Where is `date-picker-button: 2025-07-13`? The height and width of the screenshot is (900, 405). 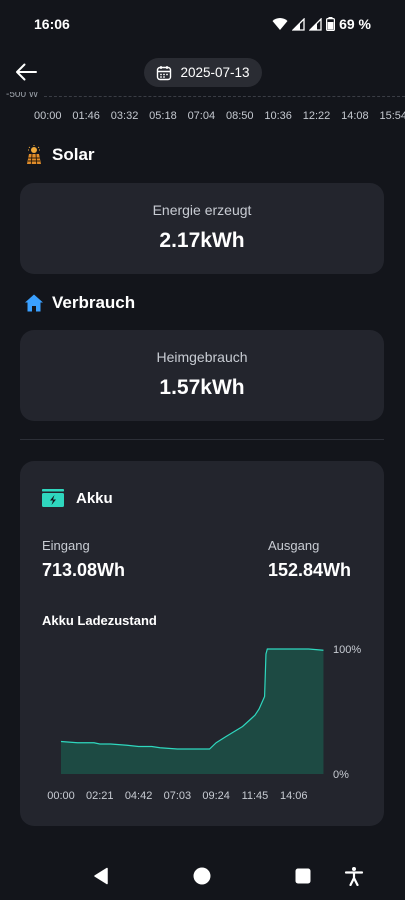
date-picker-button: 2025-07-13 is located at coordinates (203, 72).